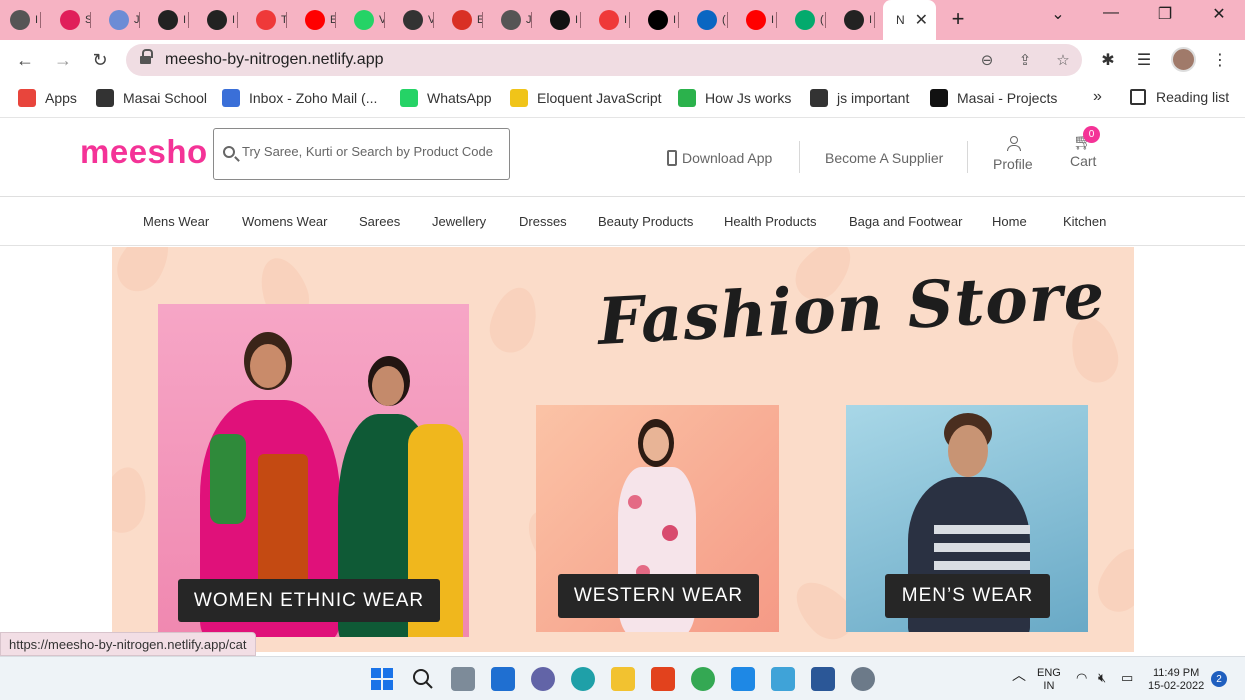 The height and width of the screenshot is (700, 1245). What do you see at coordinates (176, 221) in the screenshot?
I see `category-item: Mens Wear` at bounding box center [176, 221].